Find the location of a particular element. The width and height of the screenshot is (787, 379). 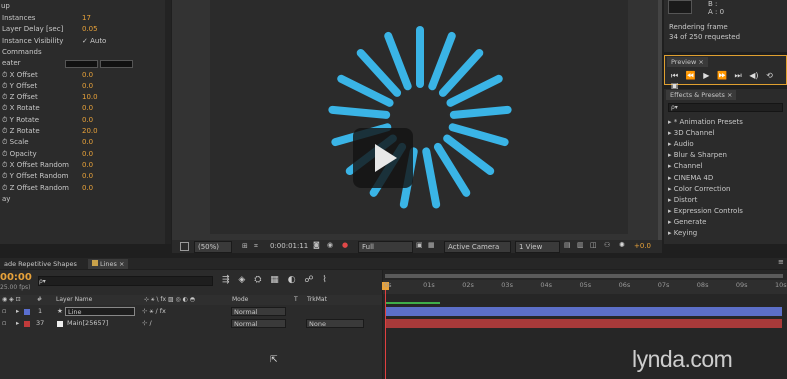

effects-category-item: ▸ 3D Channel is located at coordinates (691, 133).